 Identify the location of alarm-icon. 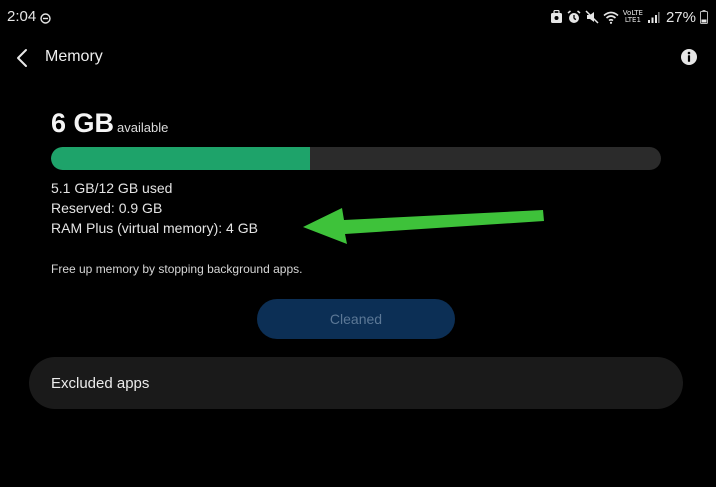
(574, 17).